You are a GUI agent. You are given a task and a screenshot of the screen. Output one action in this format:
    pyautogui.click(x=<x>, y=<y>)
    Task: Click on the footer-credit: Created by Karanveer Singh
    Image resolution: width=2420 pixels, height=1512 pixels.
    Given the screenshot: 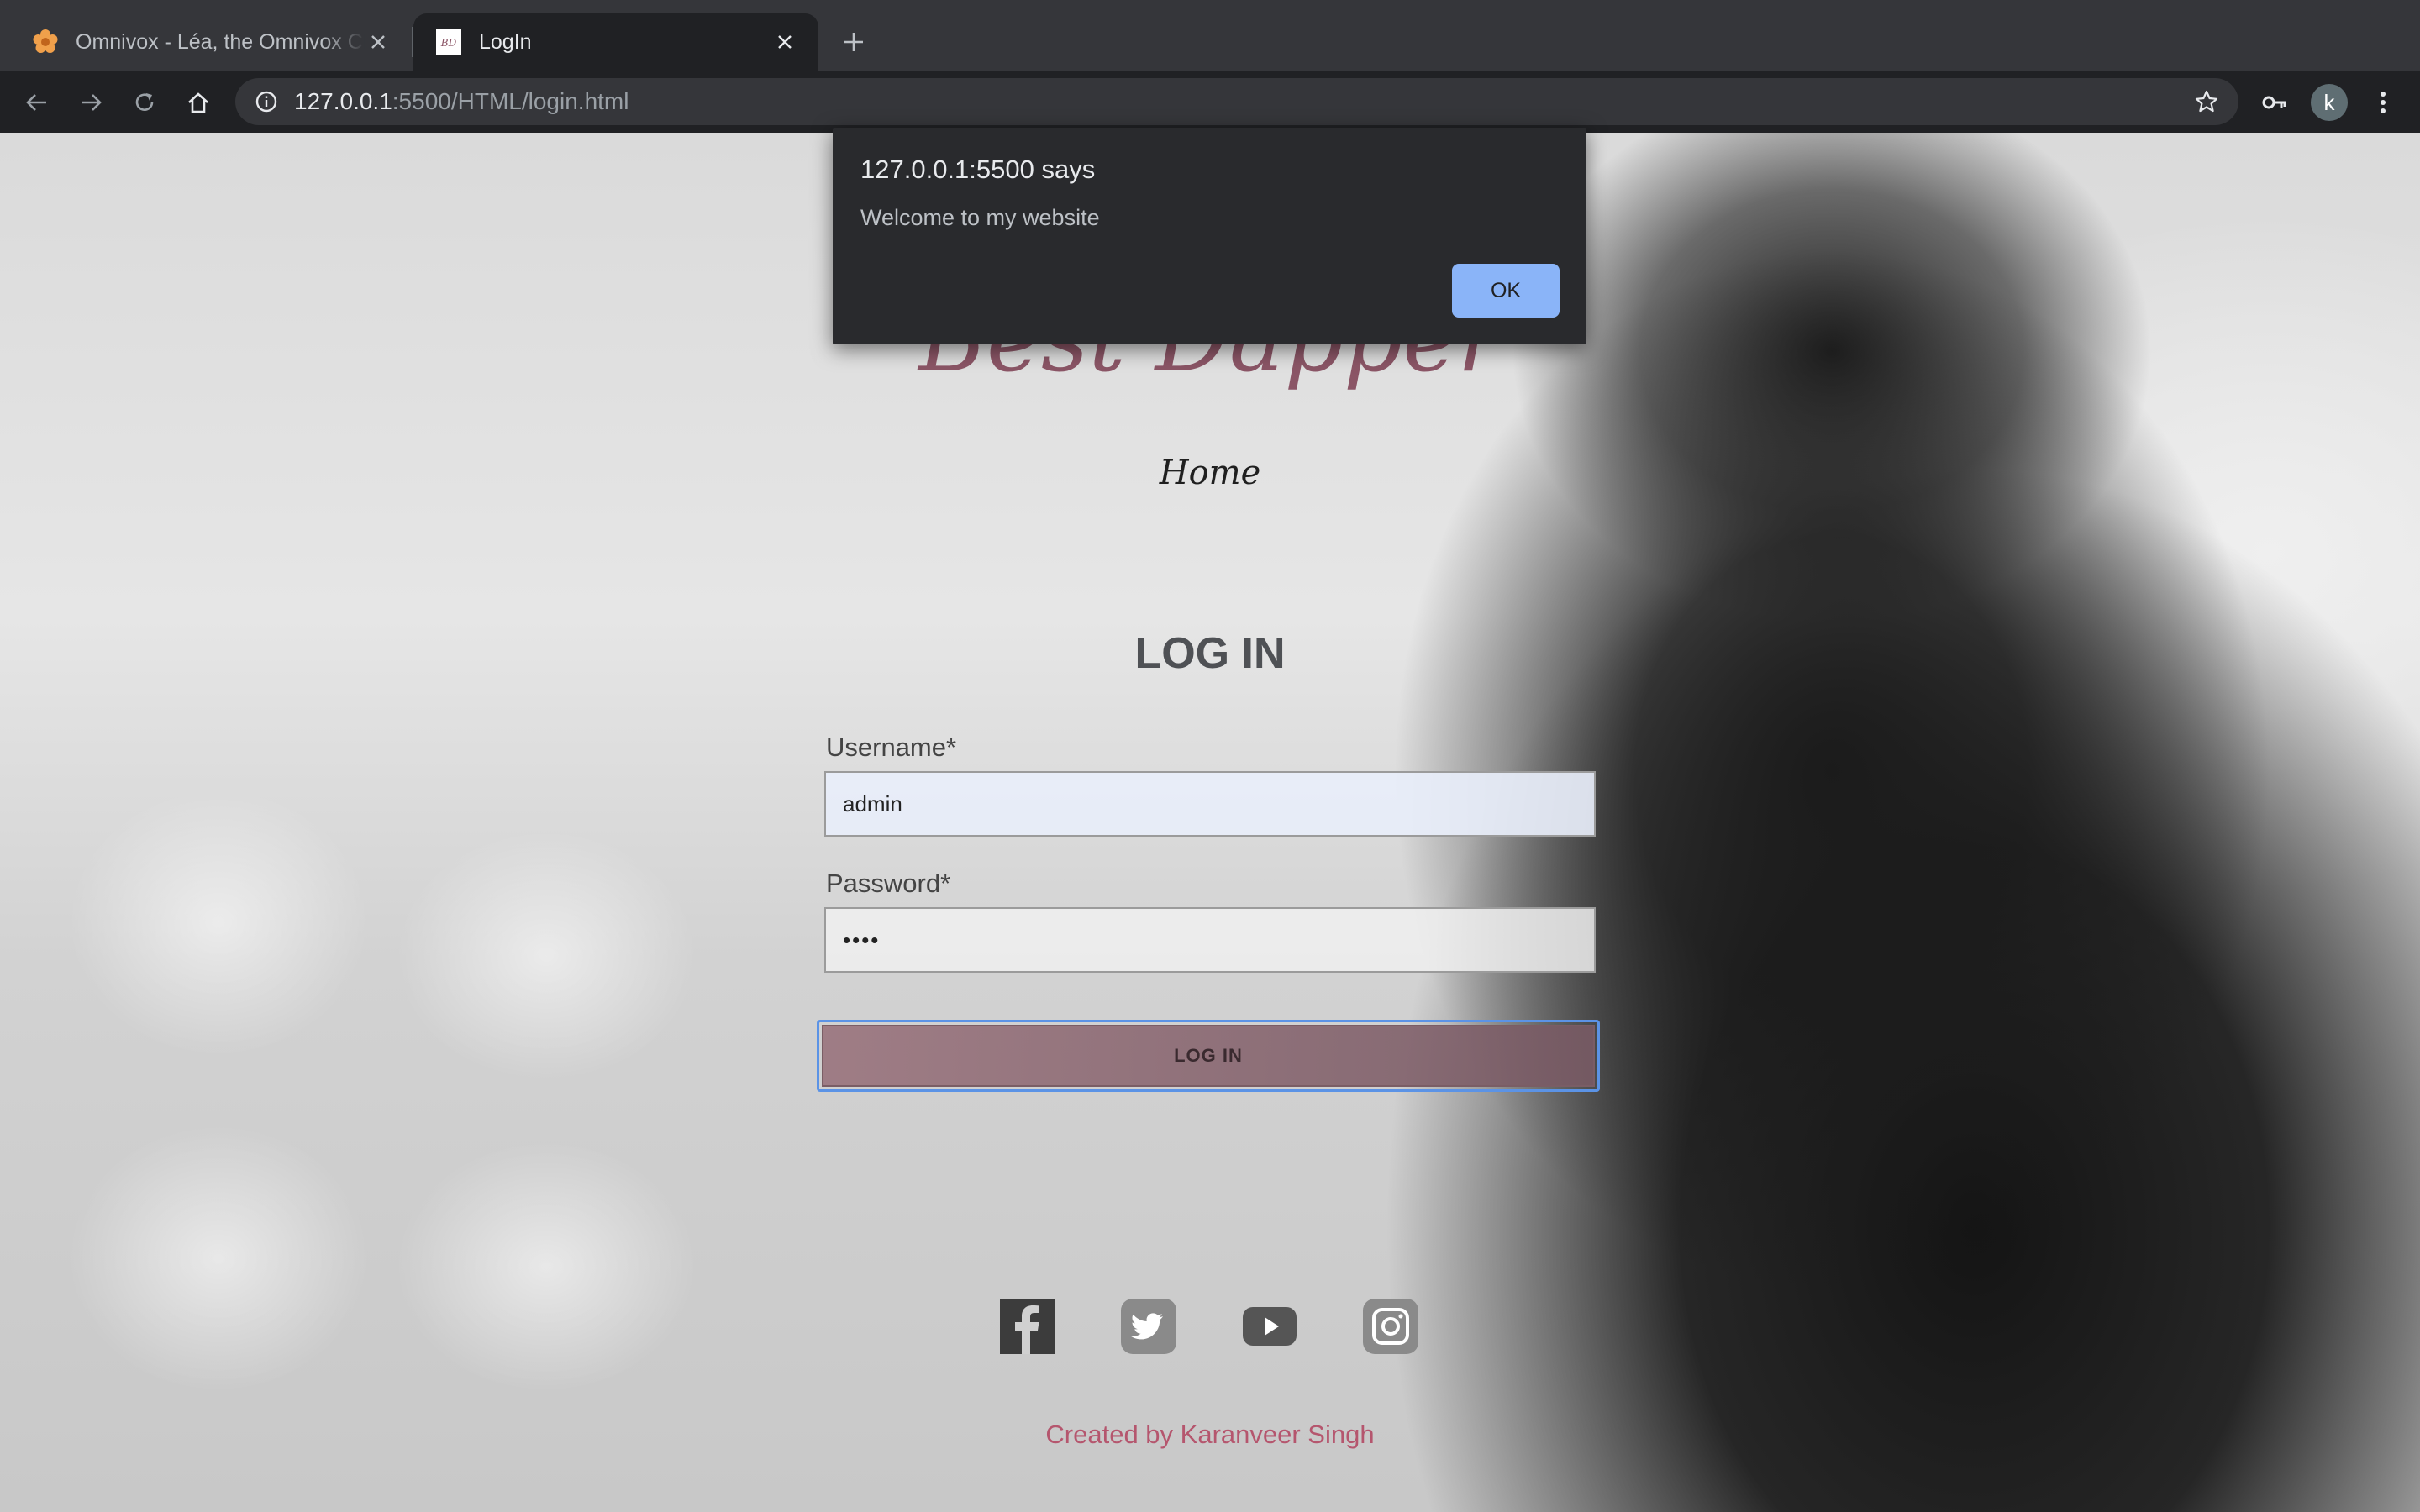 What is the action you would take?
    pyautogui.click(x=1210, y=1434)
    